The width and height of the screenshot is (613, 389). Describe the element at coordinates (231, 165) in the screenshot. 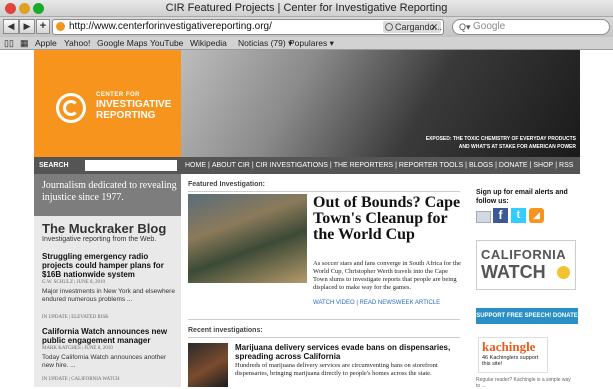

I see `nav-about: ABOUT CIR` at that location.